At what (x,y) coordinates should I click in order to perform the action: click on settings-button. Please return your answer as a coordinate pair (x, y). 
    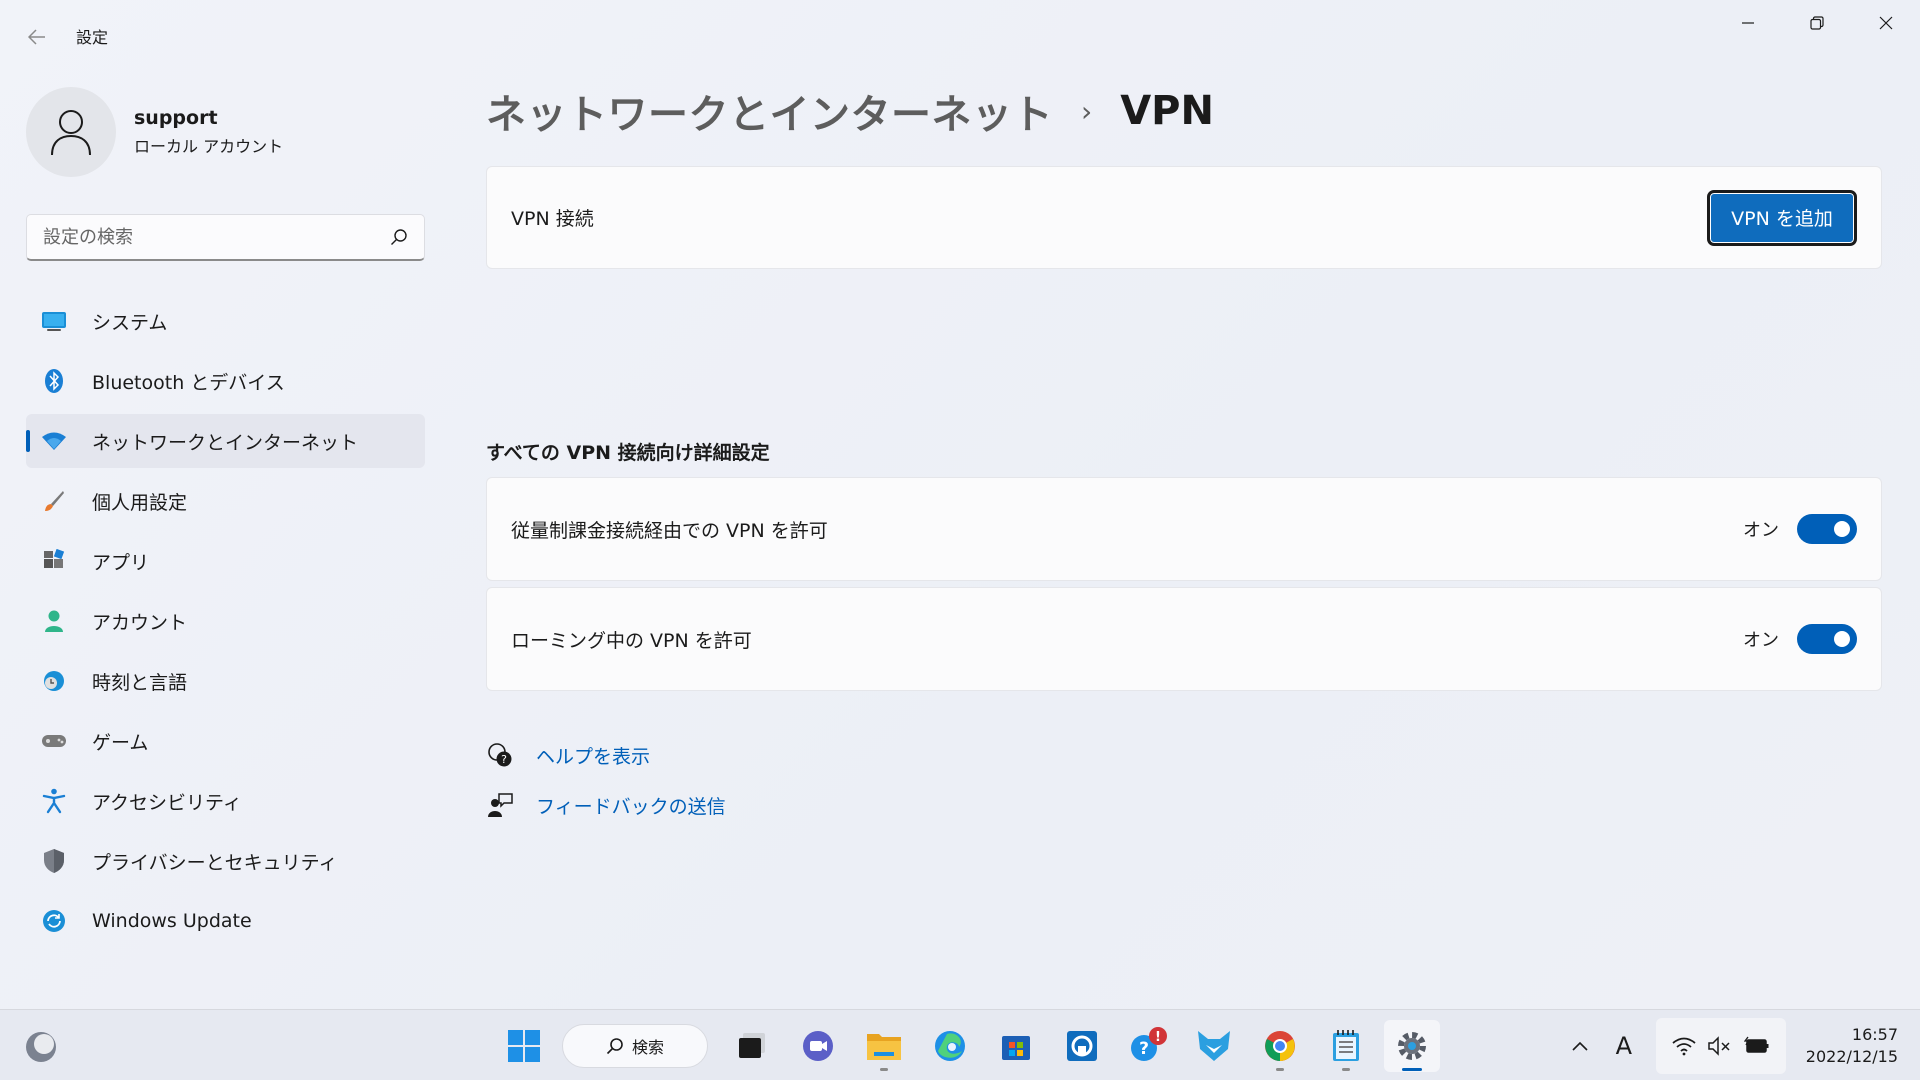
    Looking at the image, I should click on (1412, 1046).